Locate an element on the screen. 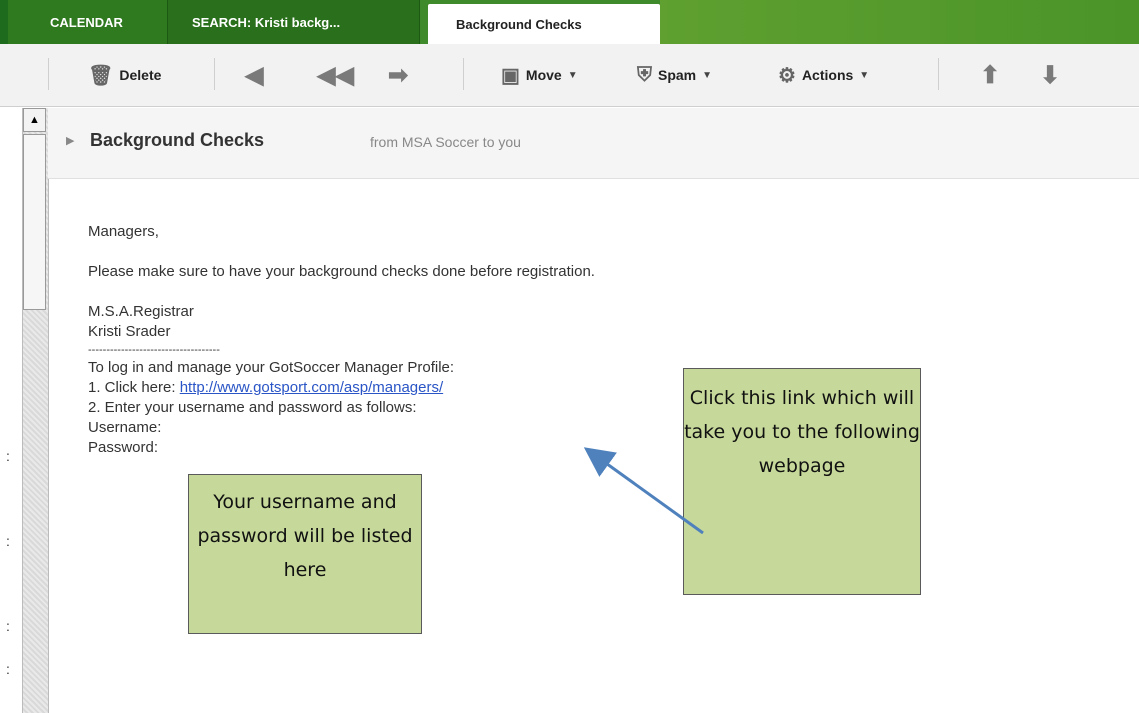 The image size is (1139, 713). annotation-arrow is located at coordinates (643, 491).